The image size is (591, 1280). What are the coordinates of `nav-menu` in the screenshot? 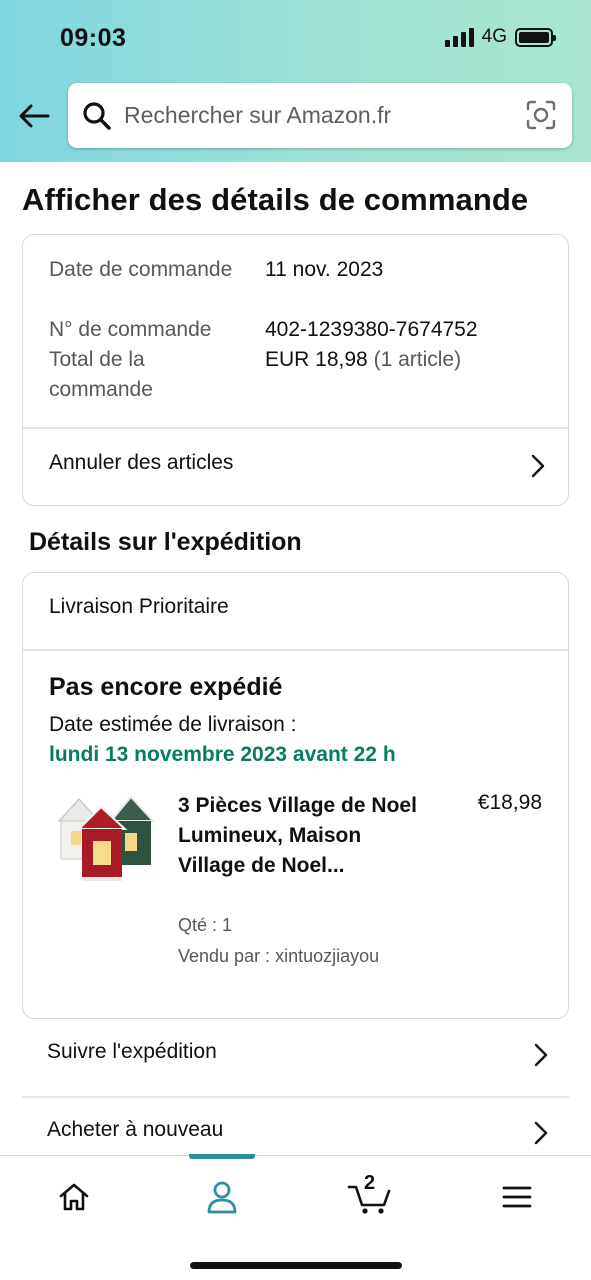 It's located at (517, 1197).